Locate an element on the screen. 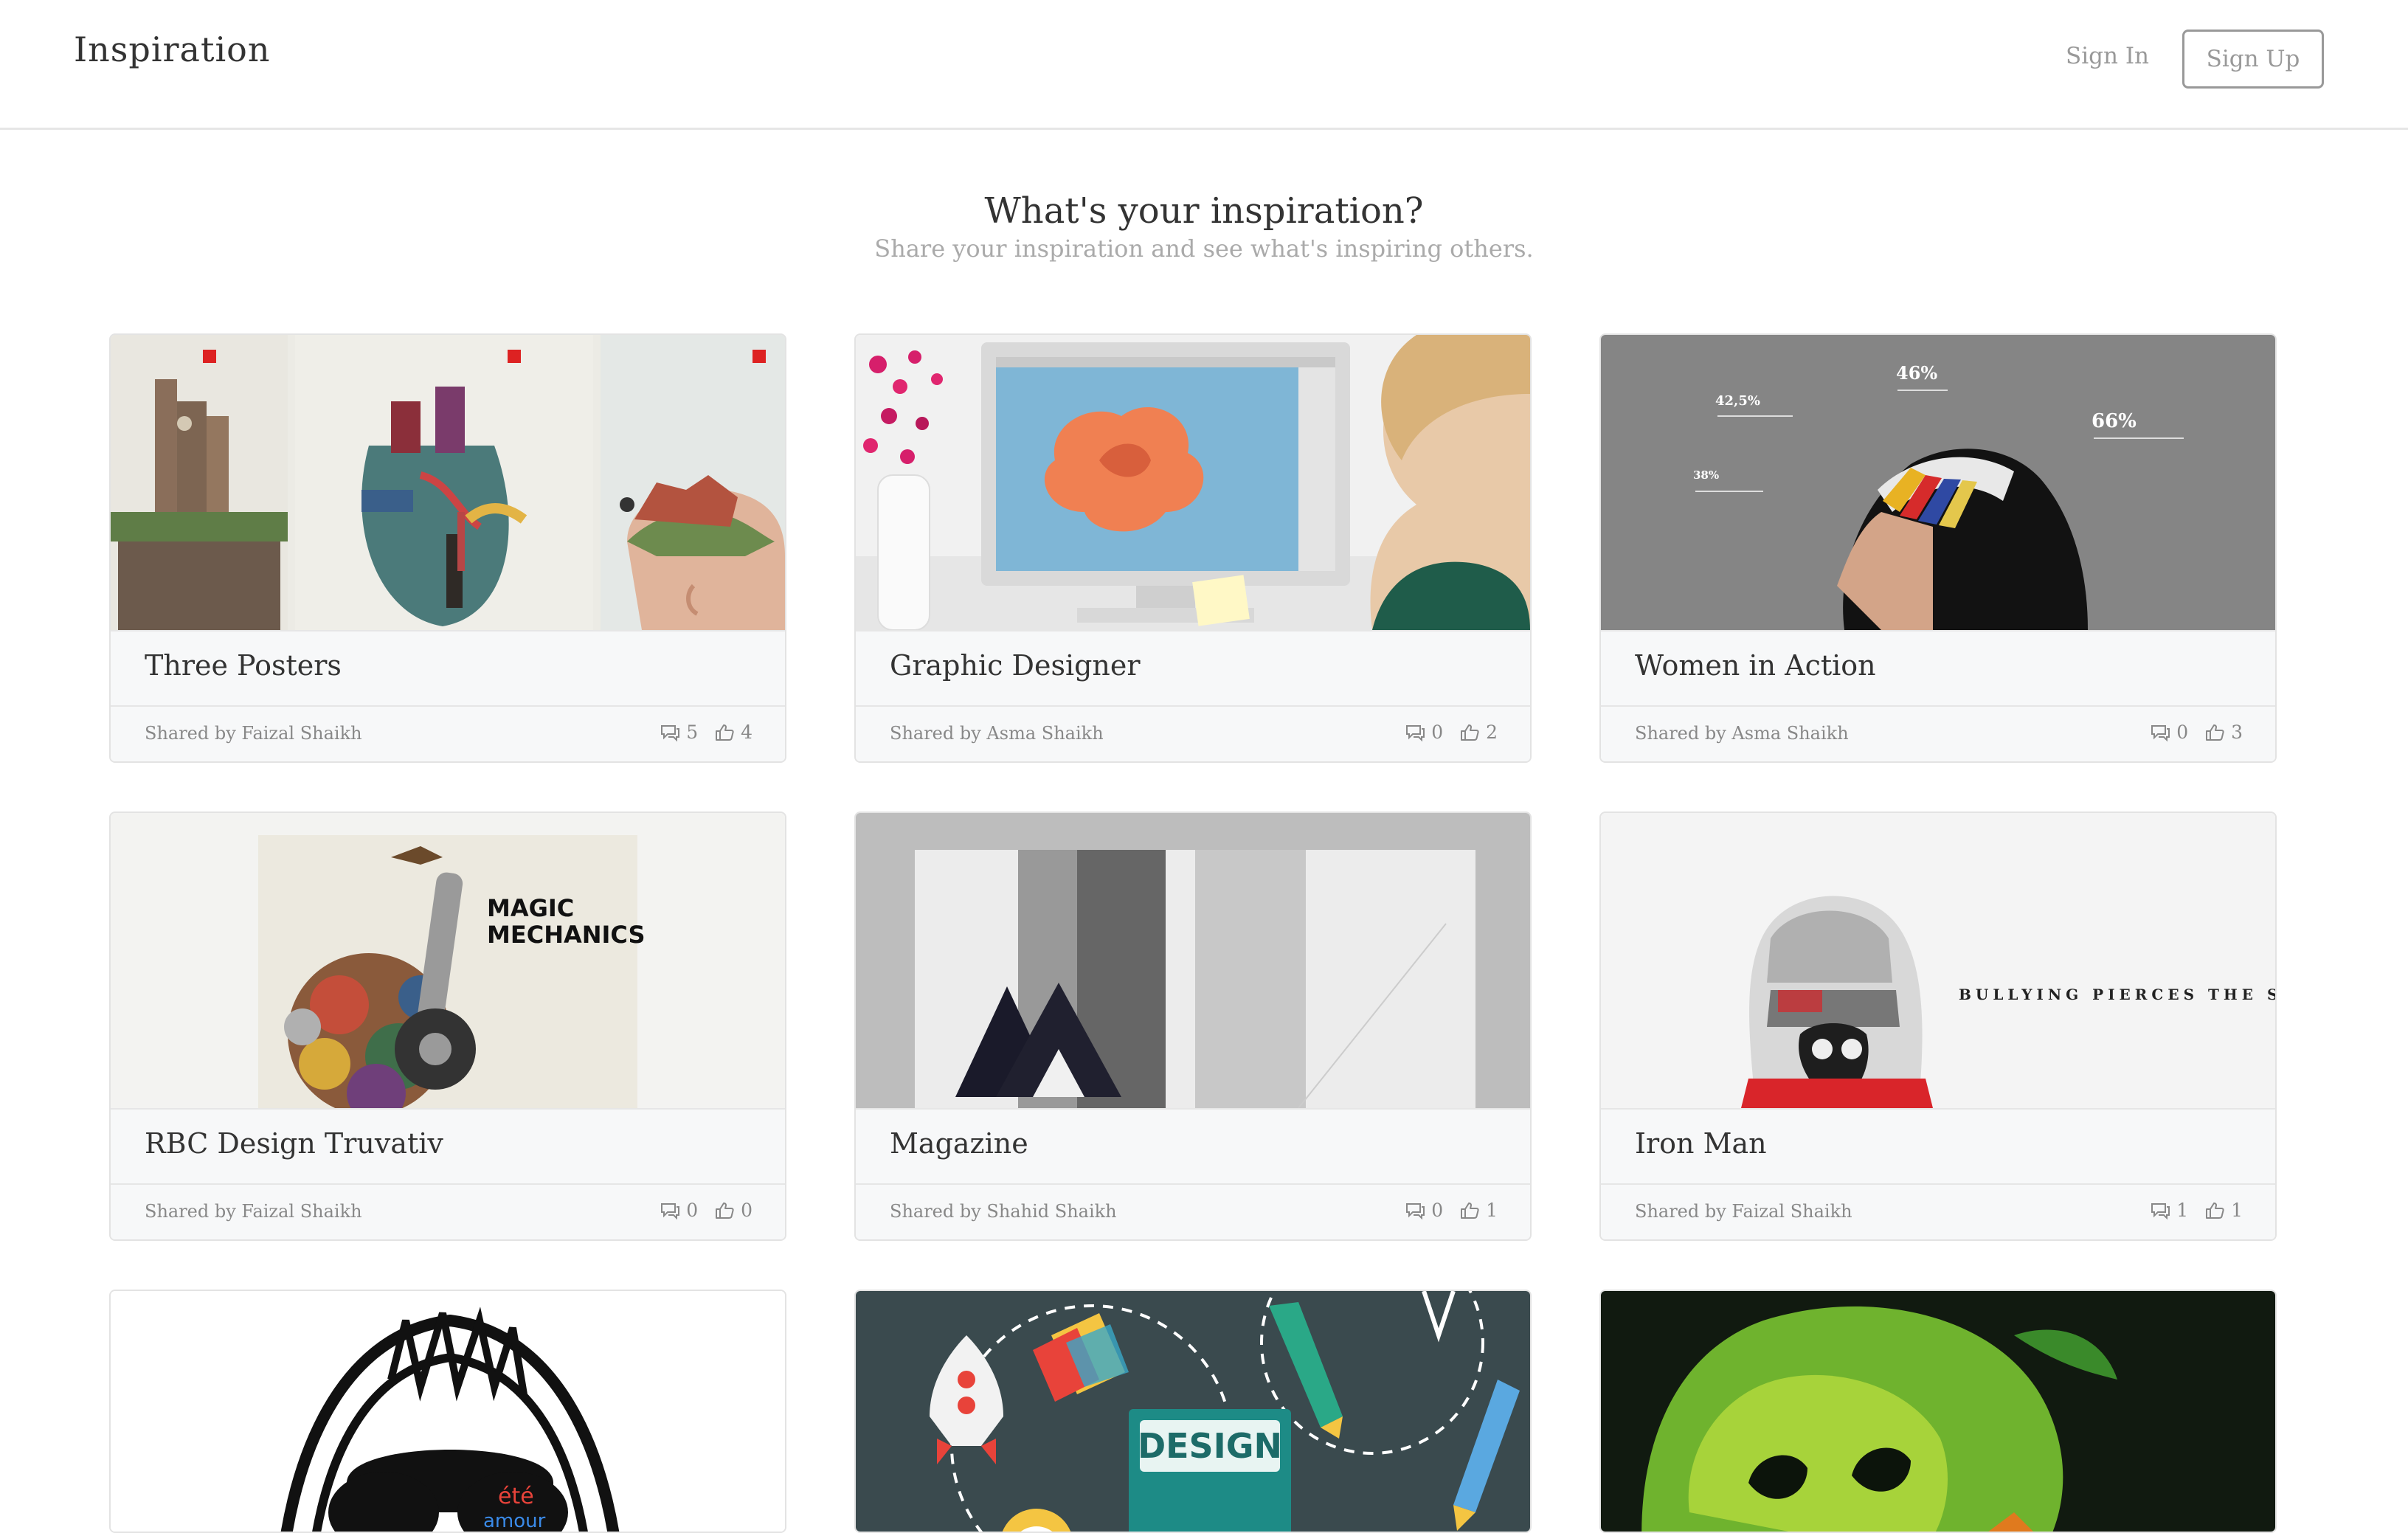  card-footer: Shared by Asma Shaikh 0 3 is located at coordinates (1938, 734).